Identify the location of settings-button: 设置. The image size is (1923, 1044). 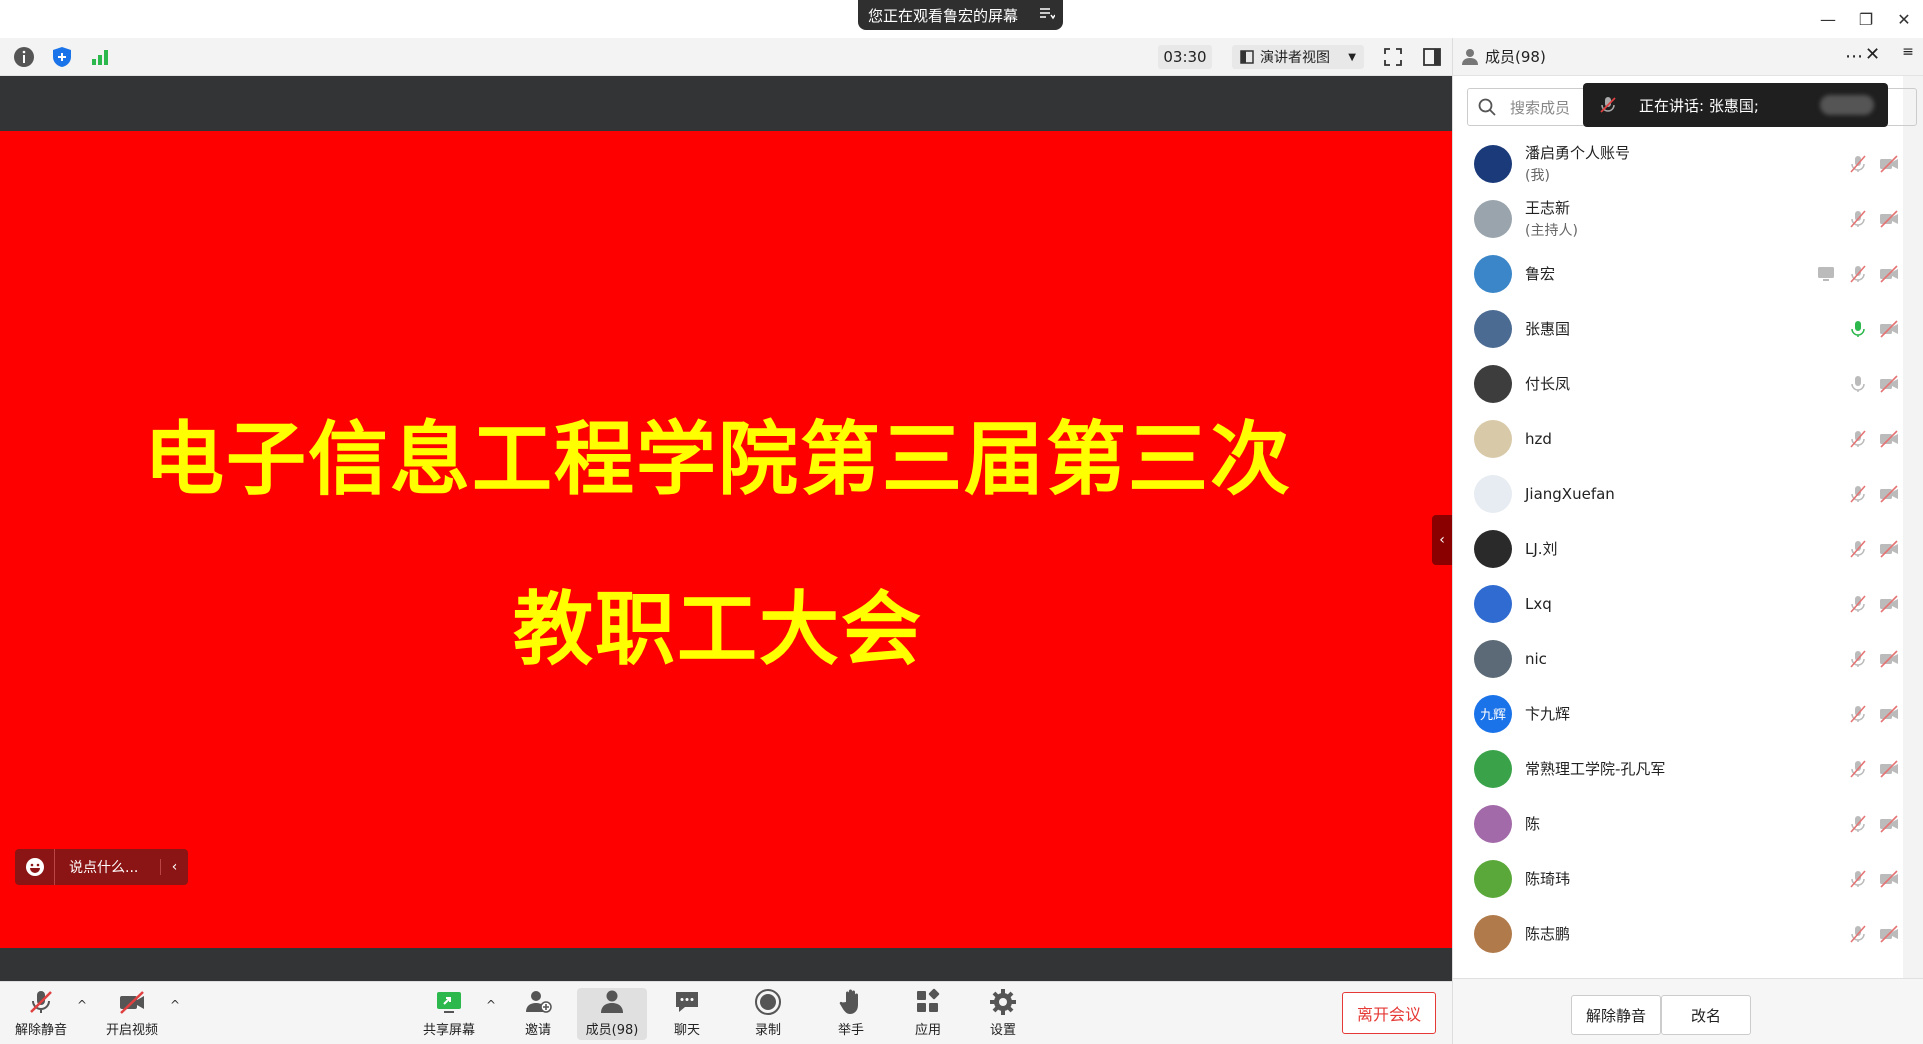
(1003, 1014).